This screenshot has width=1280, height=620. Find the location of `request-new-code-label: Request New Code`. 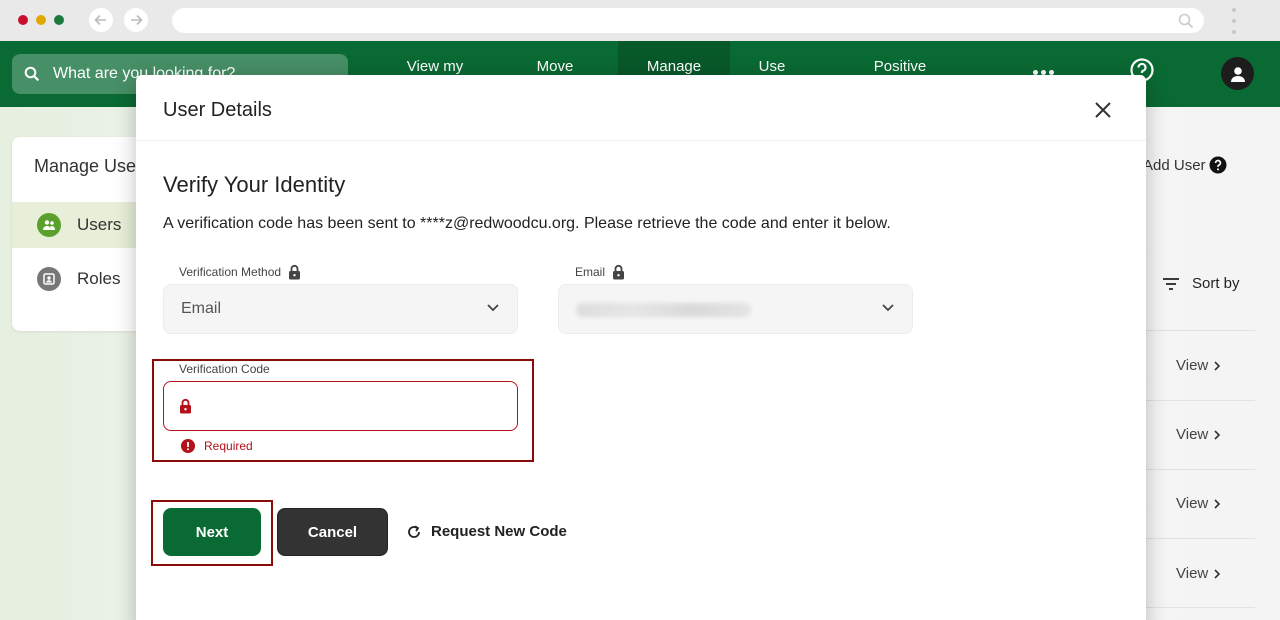

request-new-code-label: Request New Code is located at coordinates (499, 531).